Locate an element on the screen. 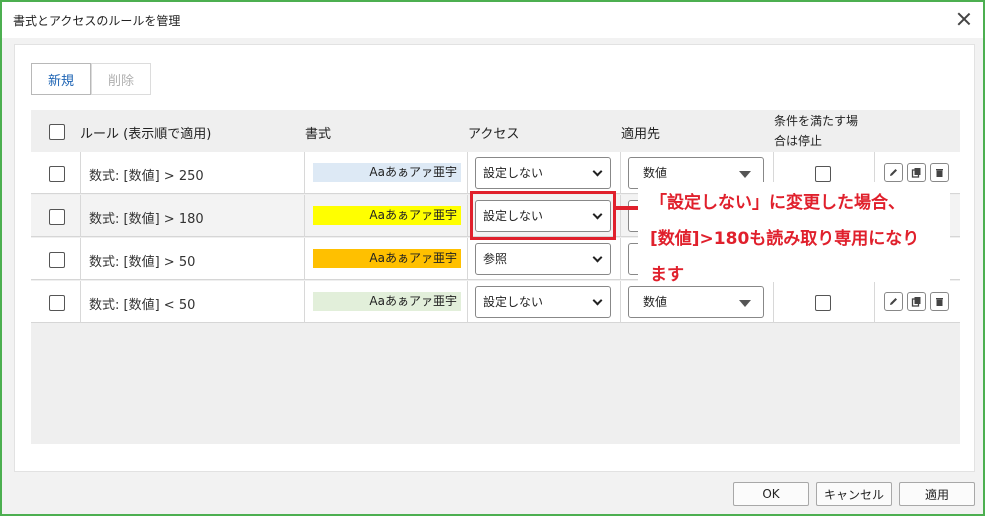 The height and width of the screenshot is (516, 985). header-rule: ルール (表示順で適用) is located at coordinates (146, 134).